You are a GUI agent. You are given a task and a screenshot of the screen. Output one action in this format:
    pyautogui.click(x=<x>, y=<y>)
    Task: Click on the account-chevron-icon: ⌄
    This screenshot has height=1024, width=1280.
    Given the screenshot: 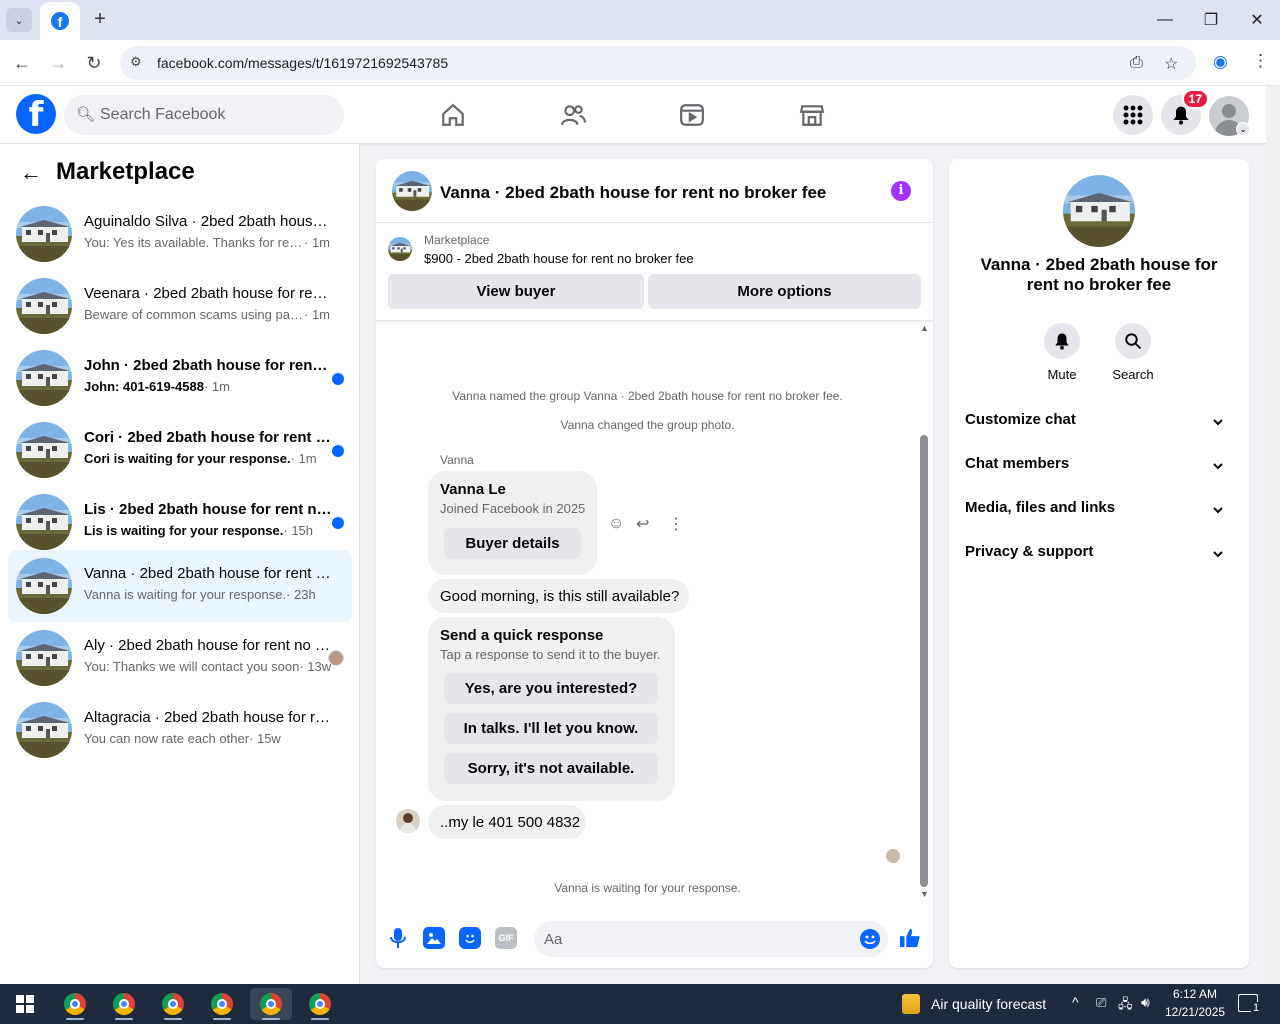 What is the action you would take?
    pyautogui.click(x=1243, y=129)
    